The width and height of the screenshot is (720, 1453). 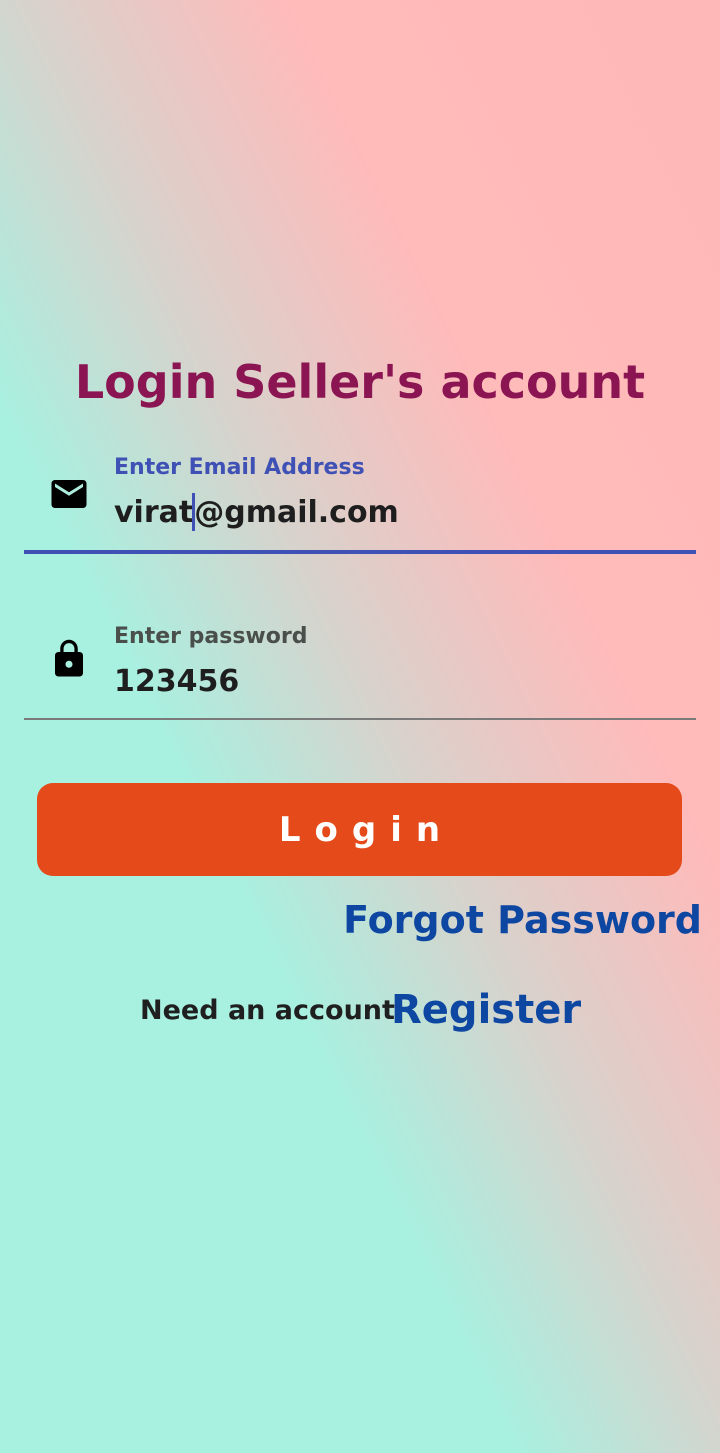 I want to click on email-field: Enter Email Address virat @gmail.com, so click(x=360, y=505).